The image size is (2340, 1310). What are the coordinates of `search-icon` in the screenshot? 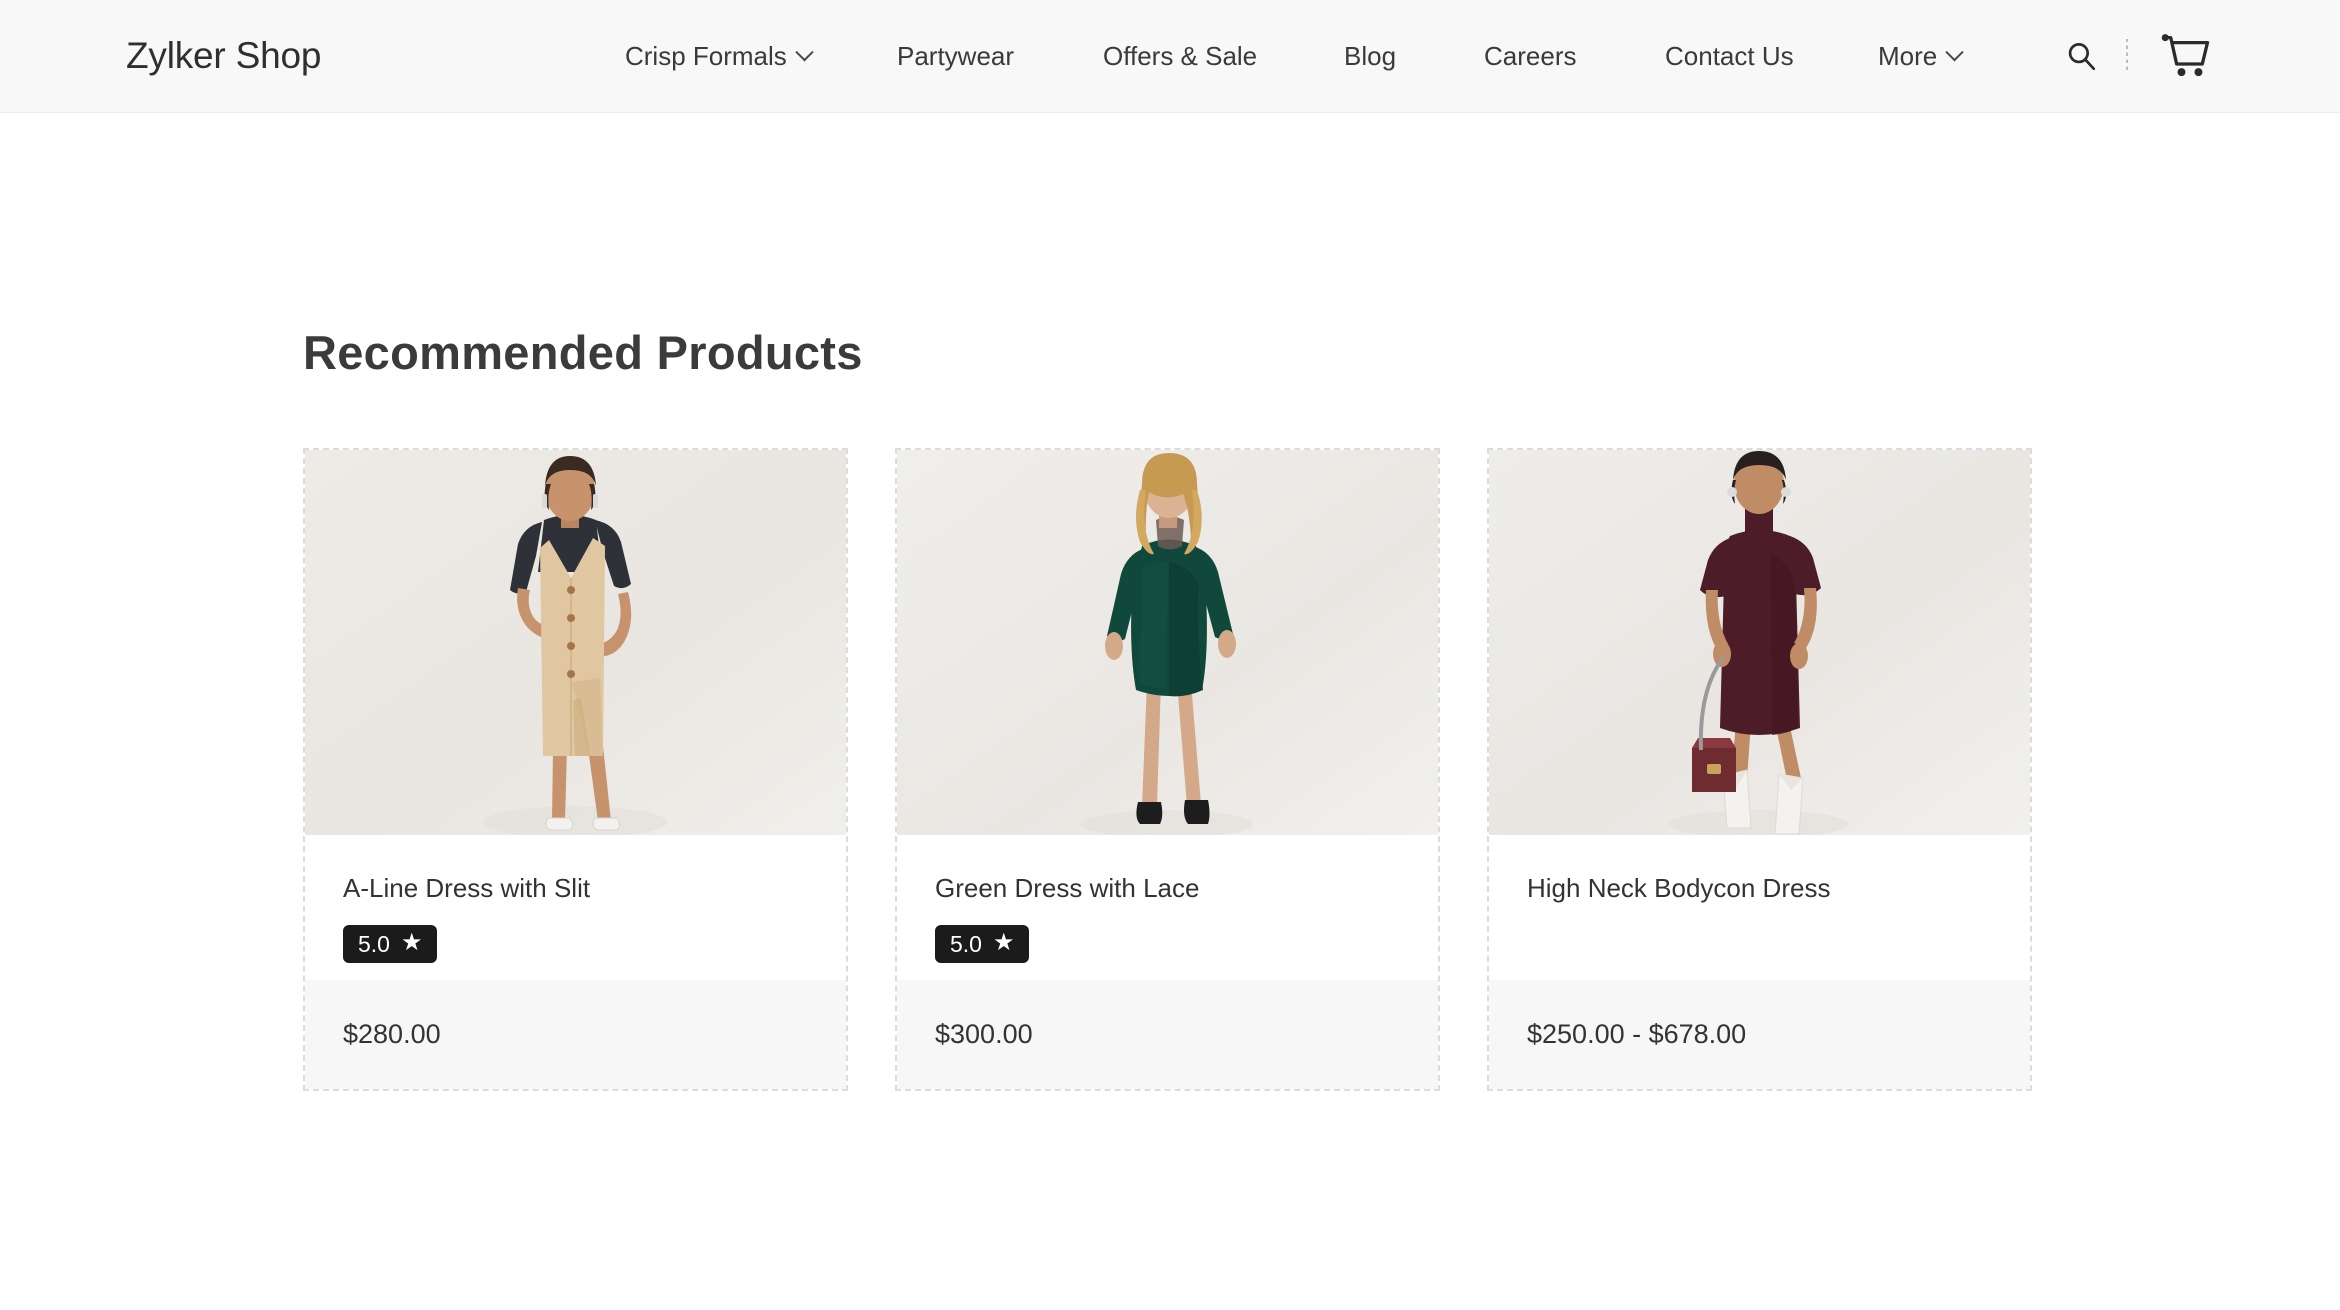 It's located at (2081, 56).